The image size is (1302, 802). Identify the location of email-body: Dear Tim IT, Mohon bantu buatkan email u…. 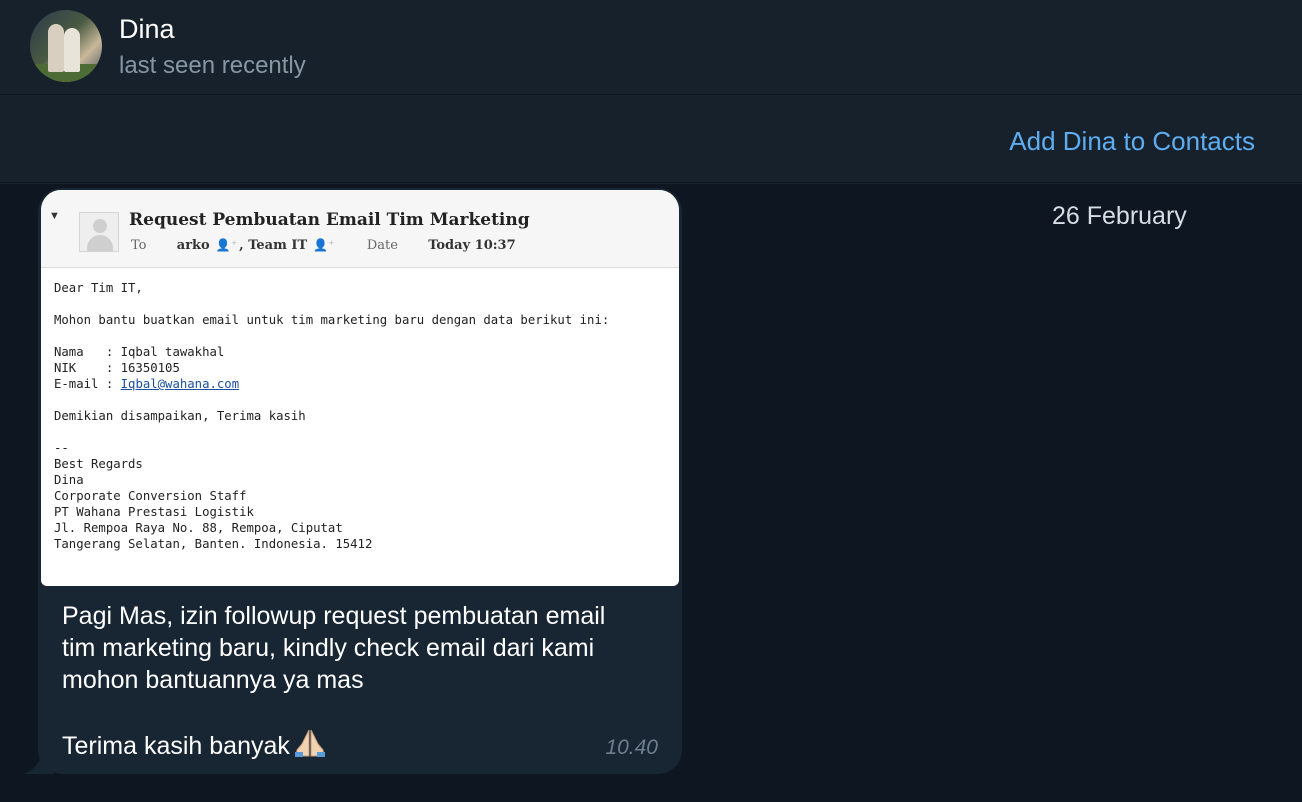
(331, 416).